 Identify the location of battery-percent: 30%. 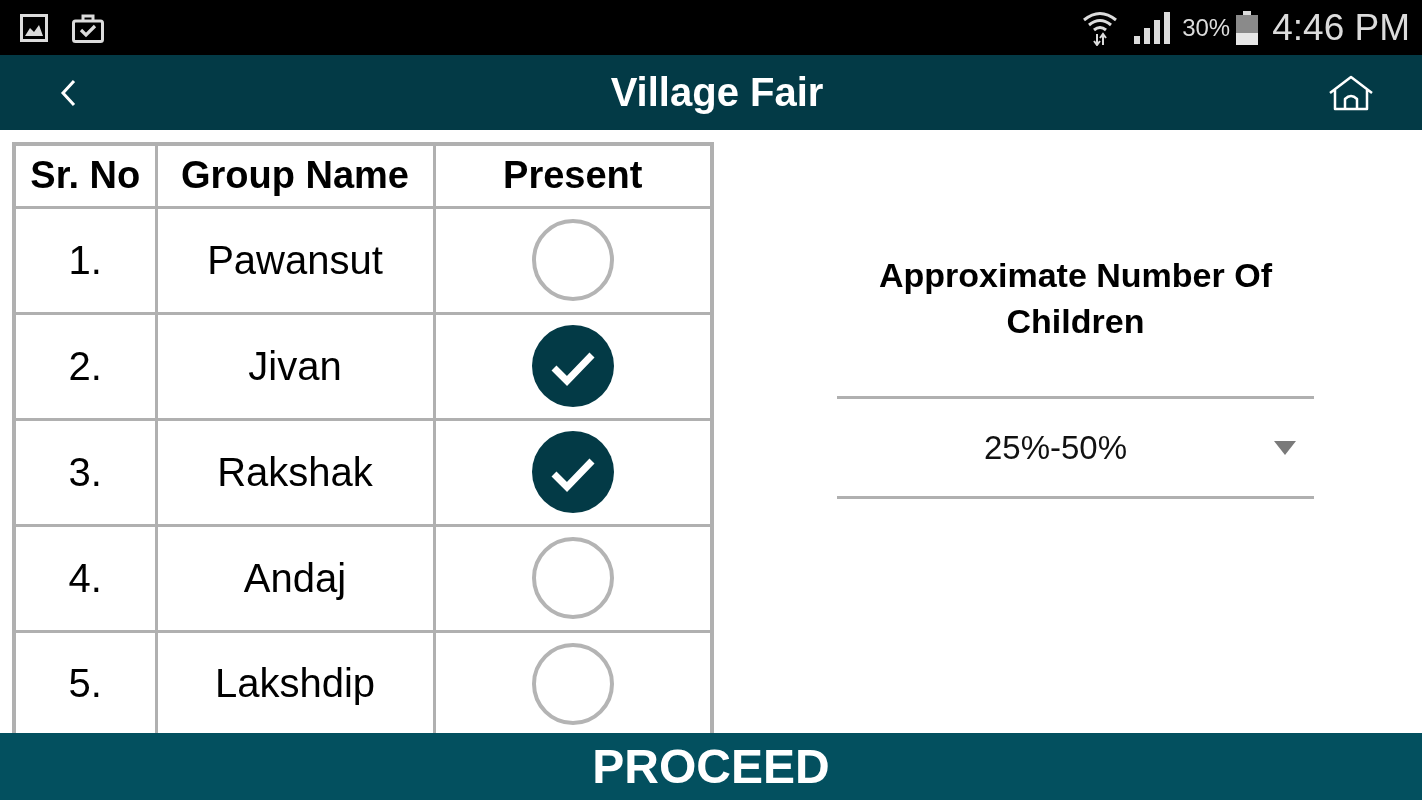
(1206, 27).